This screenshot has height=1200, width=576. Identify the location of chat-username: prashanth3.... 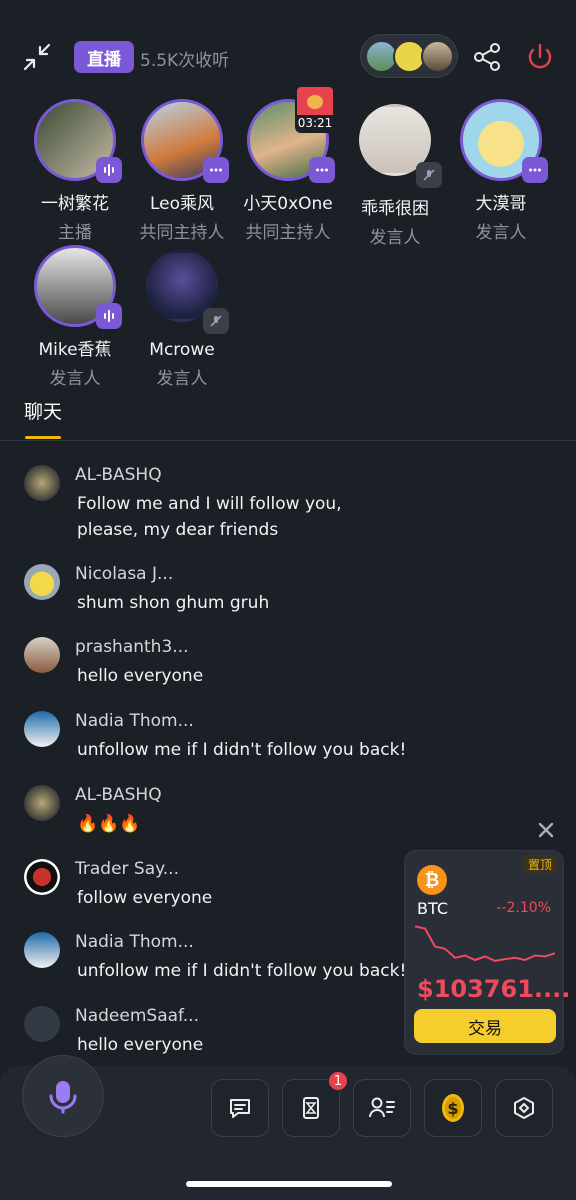
(132, 647).